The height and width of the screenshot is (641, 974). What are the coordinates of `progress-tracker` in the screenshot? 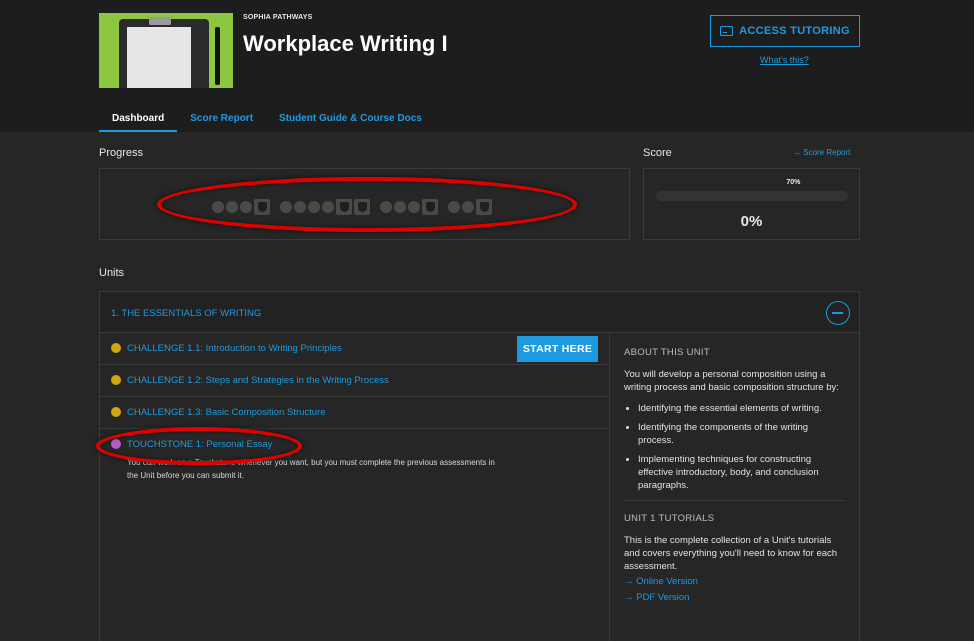 It's located at (353, 207).